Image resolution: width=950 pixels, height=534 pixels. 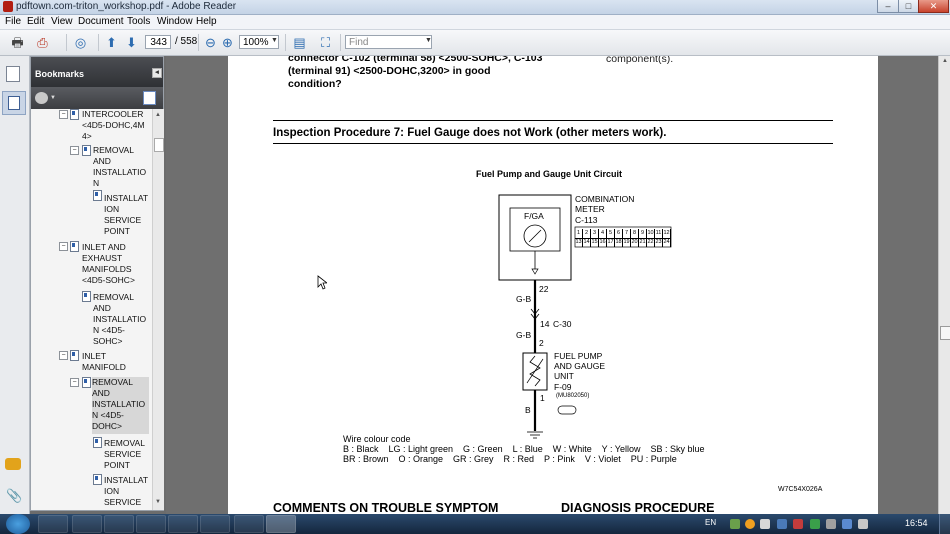 I want to click on share-icon: ◎, so click(x=80, y=42).